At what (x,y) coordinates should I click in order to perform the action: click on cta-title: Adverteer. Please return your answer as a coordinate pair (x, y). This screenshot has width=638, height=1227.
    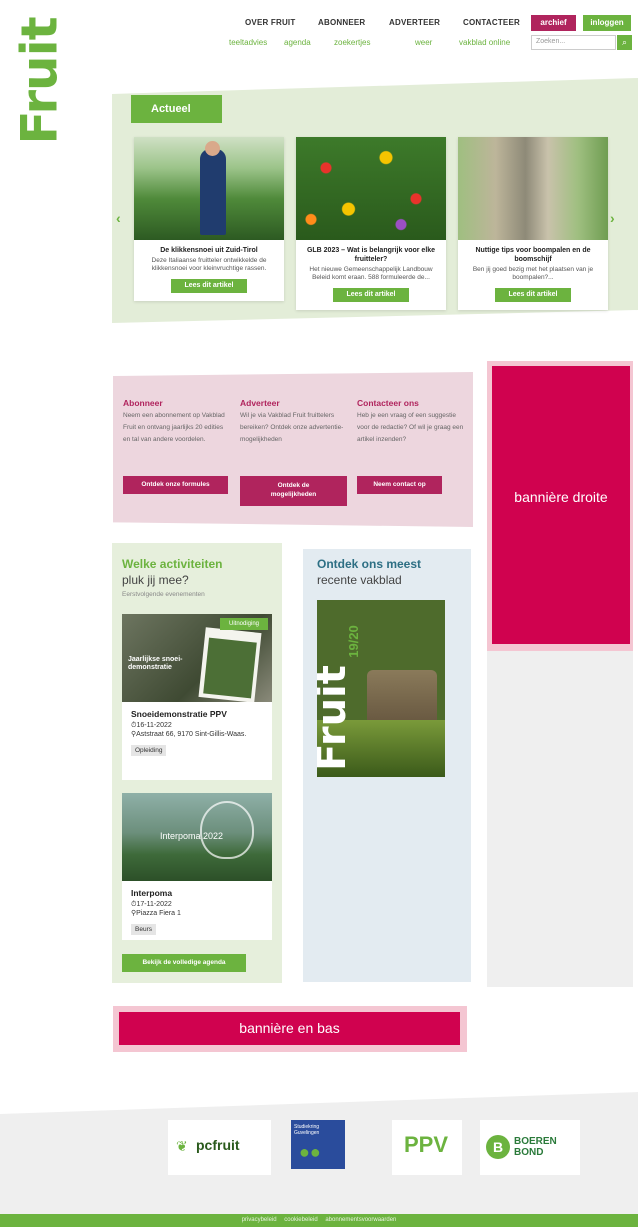
    Looking at the image, I should click on (260, 403).